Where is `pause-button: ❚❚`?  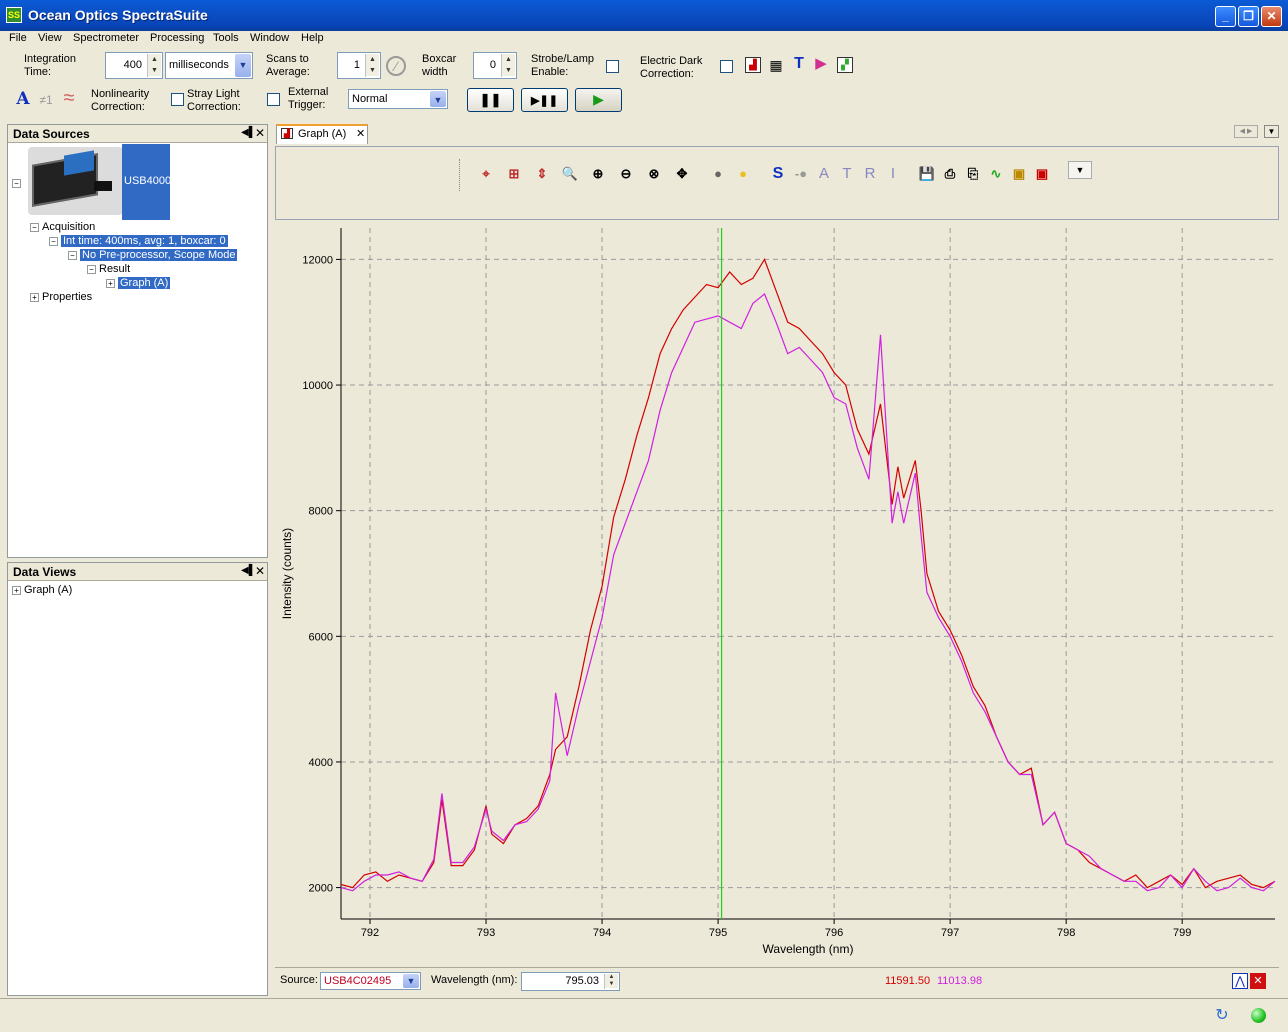
pause-button: ❚❚ is located at coordinates (490, 100).